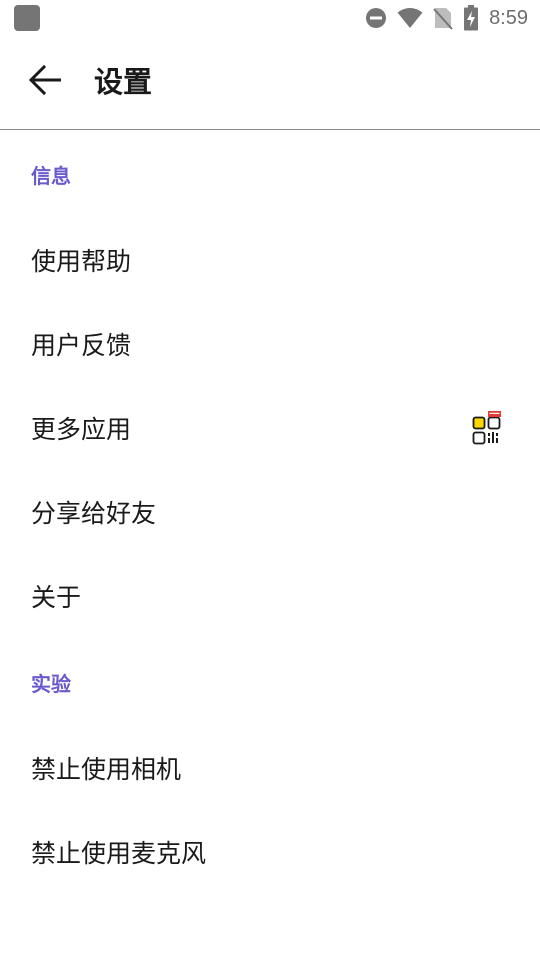 The image size is (540, 960). What do you see at coordinates (270, 428) in the screenshot?
I see `list-item-more-apps: 更多应用` at bounding box center [270, 428].